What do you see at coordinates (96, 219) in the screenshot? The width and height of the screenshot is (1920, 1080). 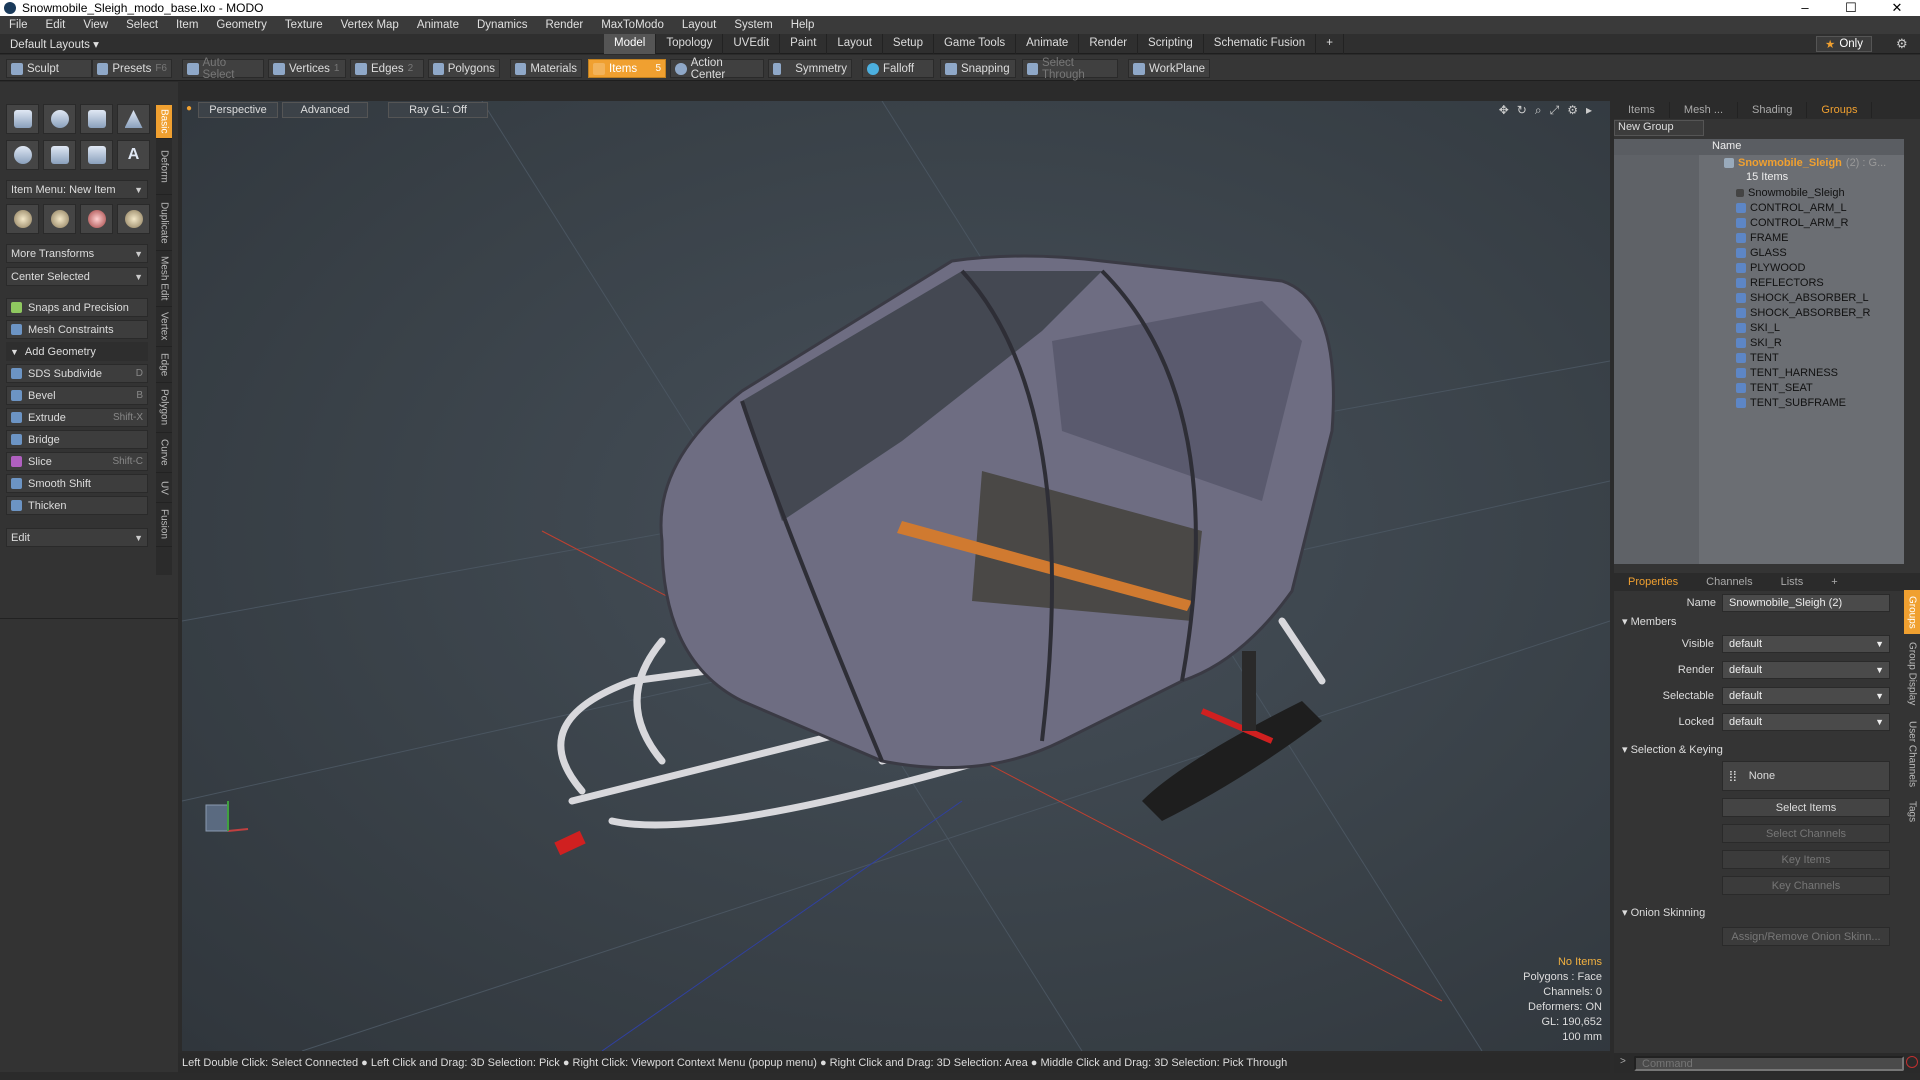 I see `scale-tool-icon` at bounding box center [96, 219].